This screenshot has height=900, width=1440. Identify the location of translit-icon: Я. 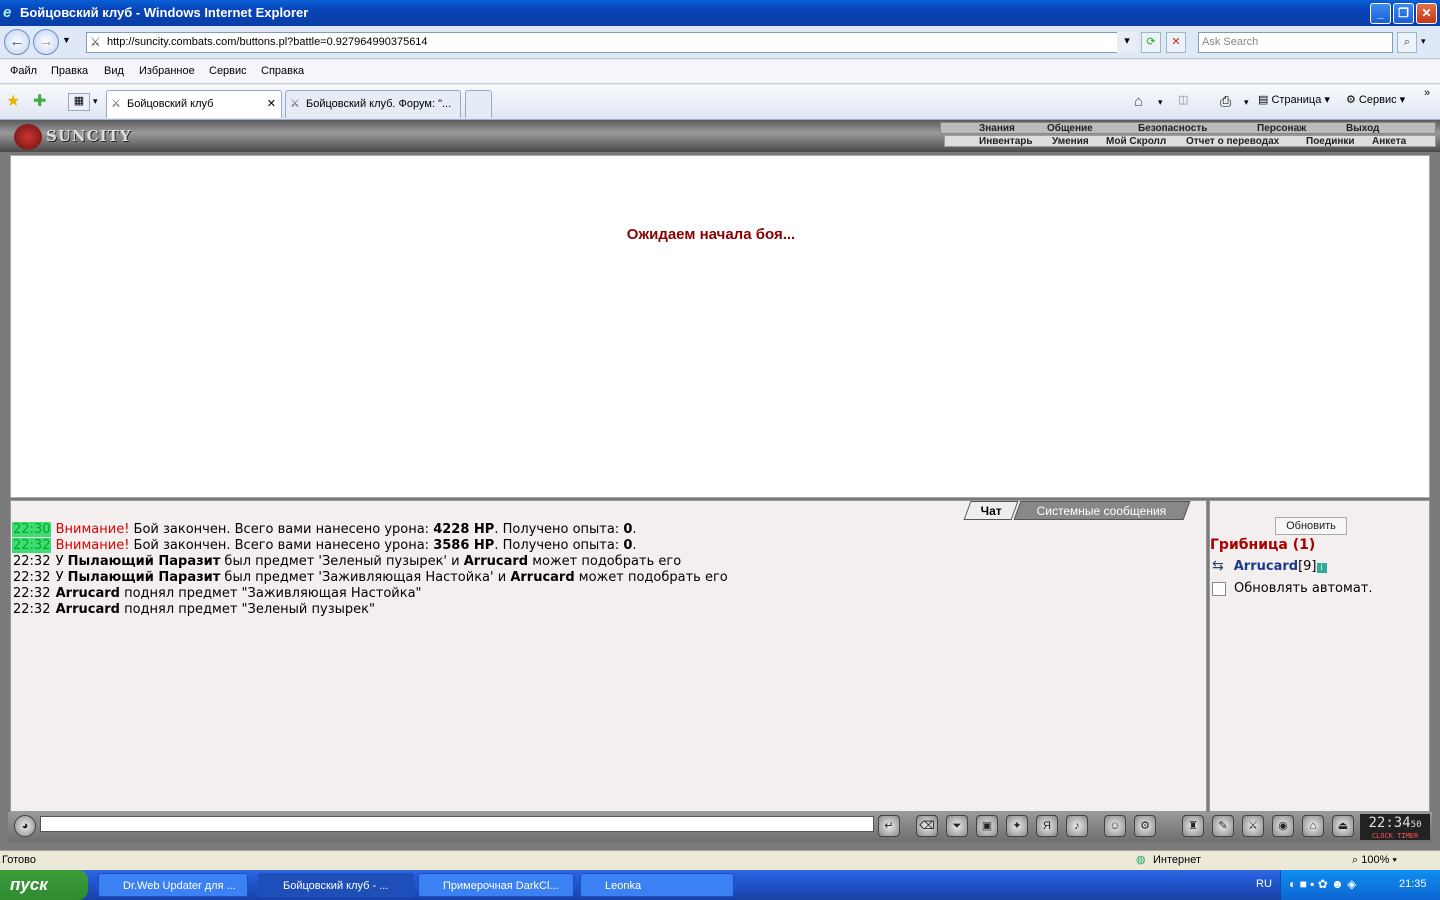
(1047, 826).